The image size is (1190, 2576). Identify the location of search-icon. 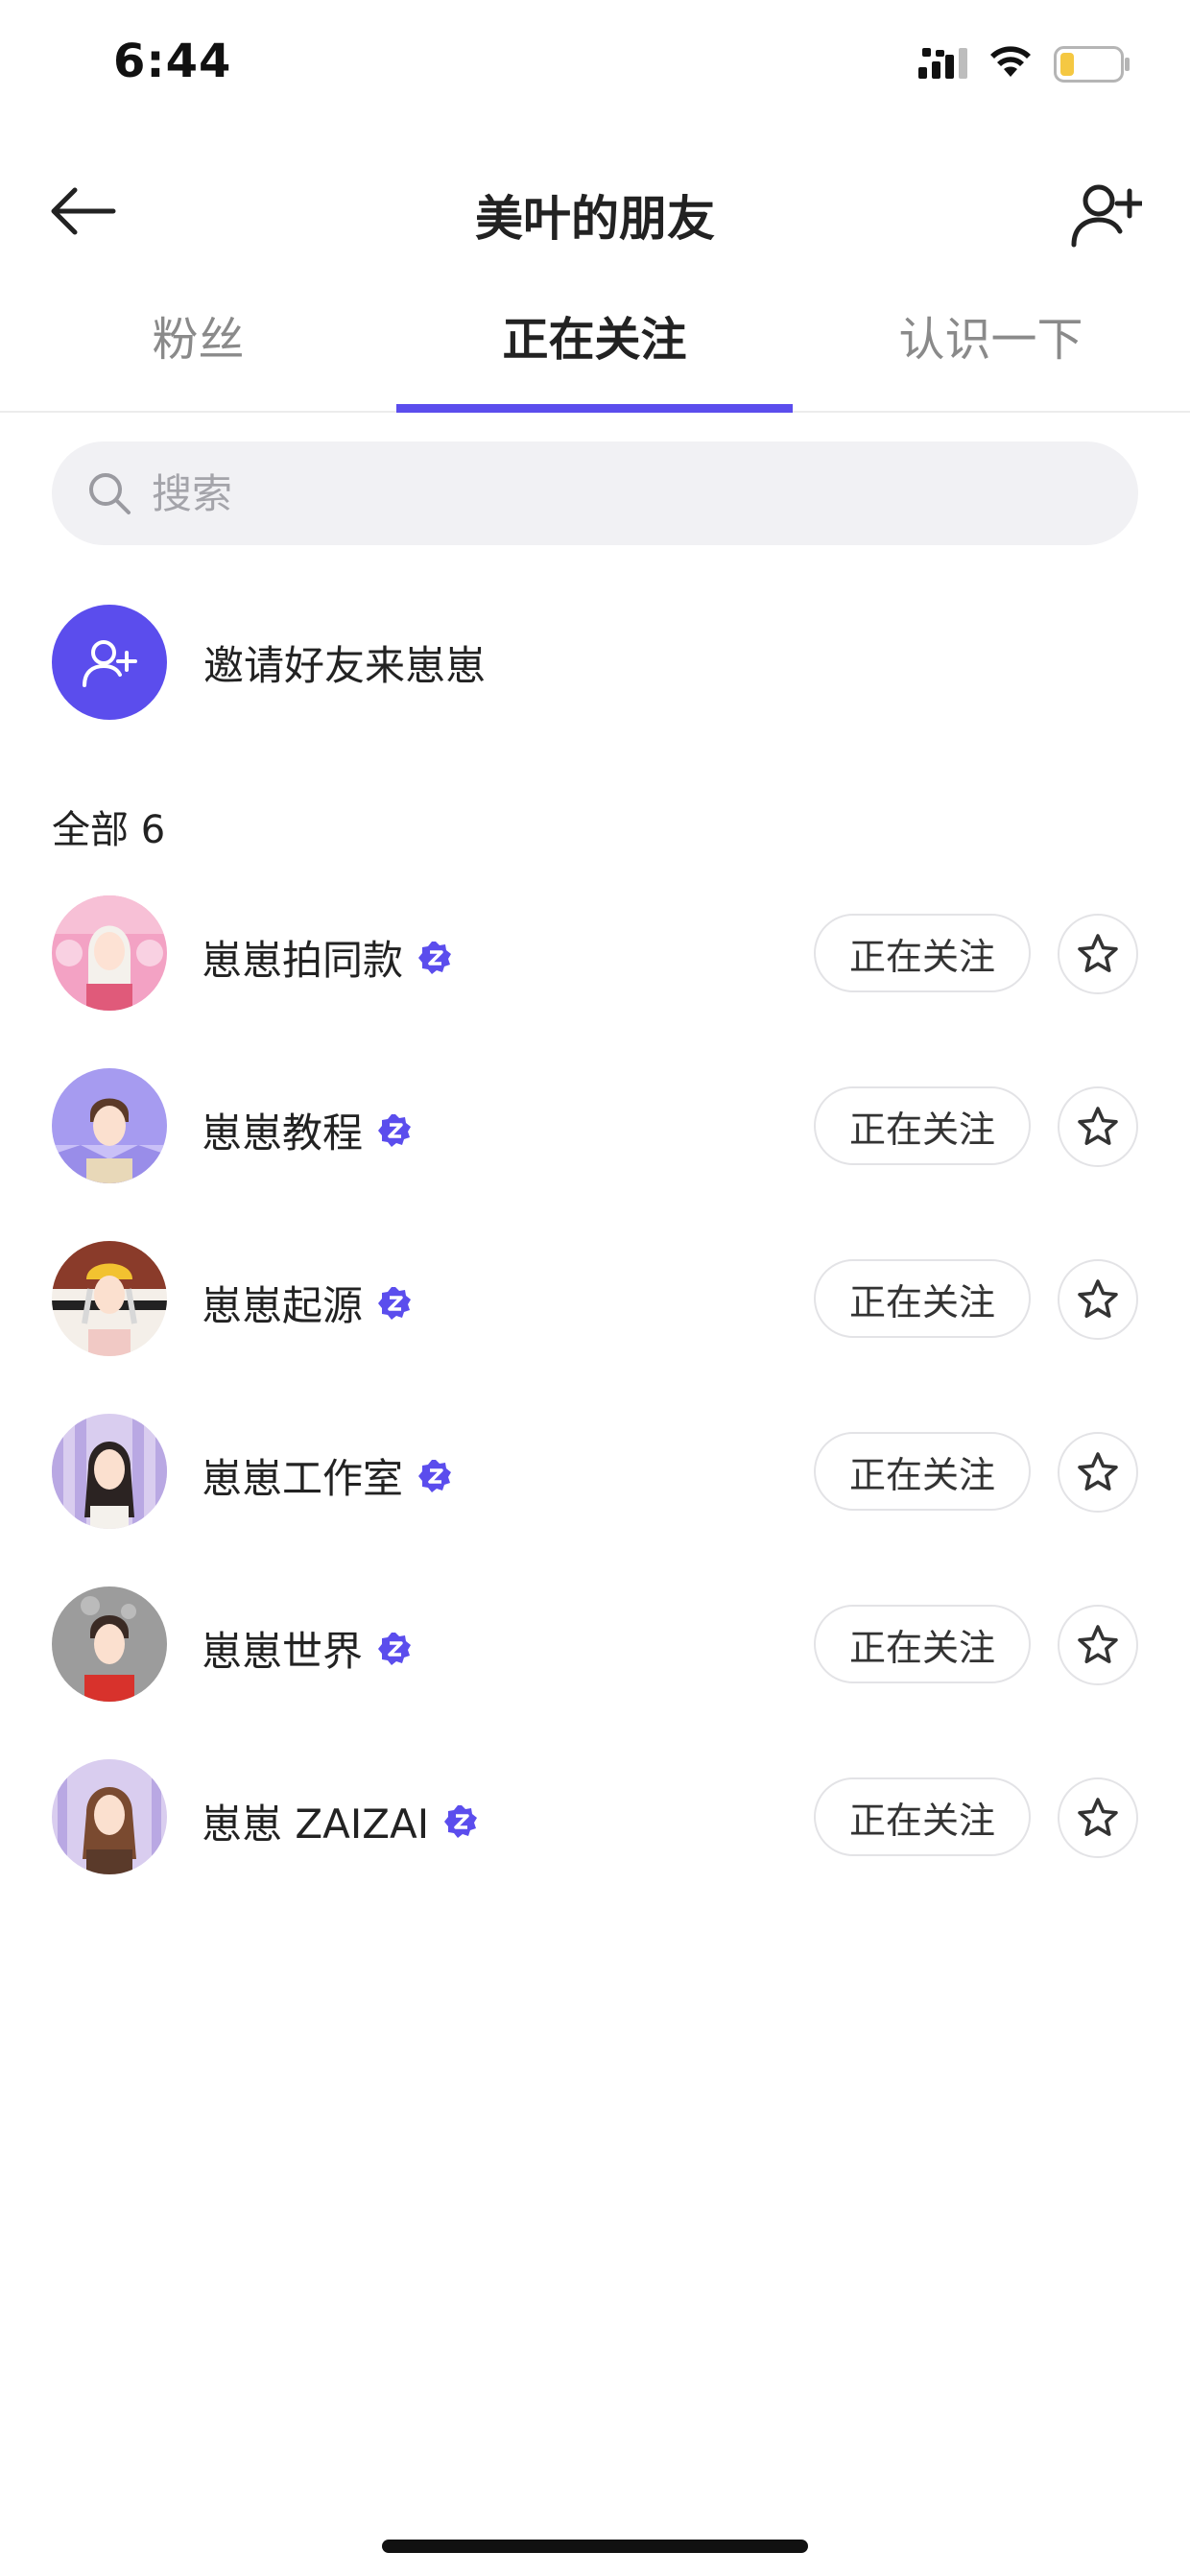
(110, 493).